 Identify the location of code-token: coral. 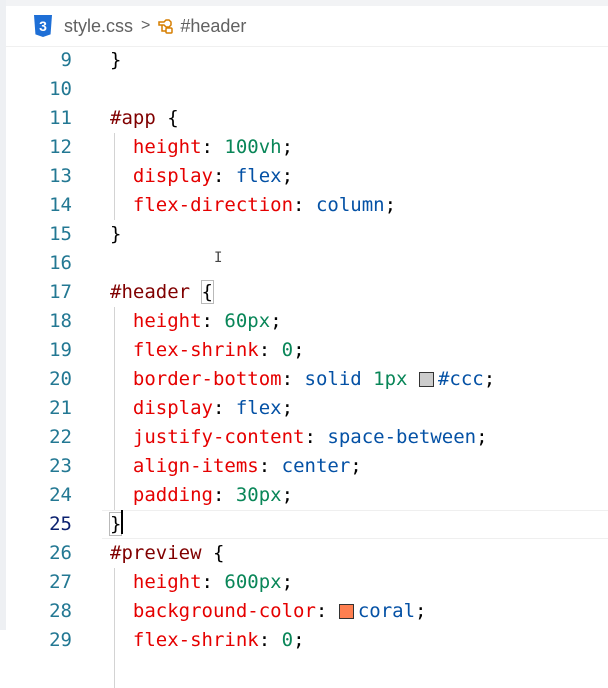
(386, 611).